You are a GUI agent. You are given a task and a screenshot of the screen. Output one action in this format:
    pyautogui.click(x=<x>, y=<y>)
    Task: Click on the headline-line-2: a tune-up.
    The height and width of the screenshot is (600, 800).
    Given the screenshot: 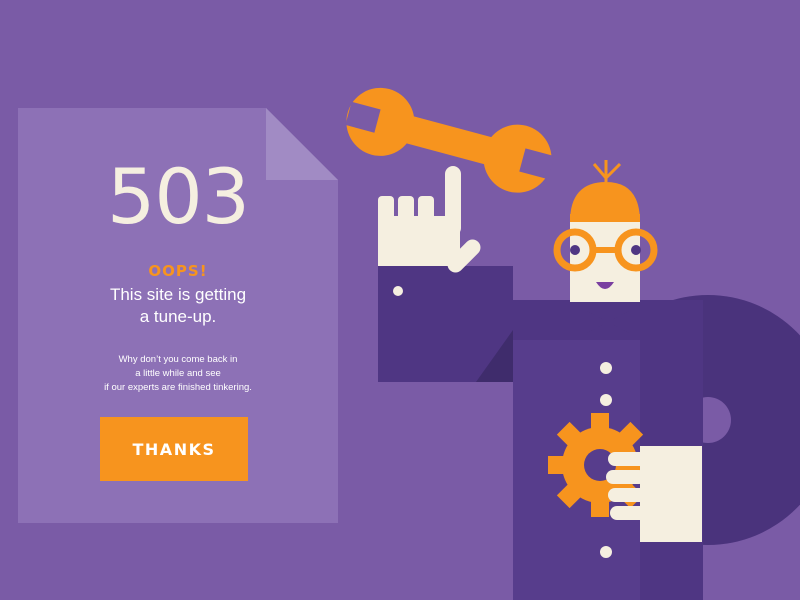 What is the action you would take?
    pyautogui.click(x=178, y=316)
    